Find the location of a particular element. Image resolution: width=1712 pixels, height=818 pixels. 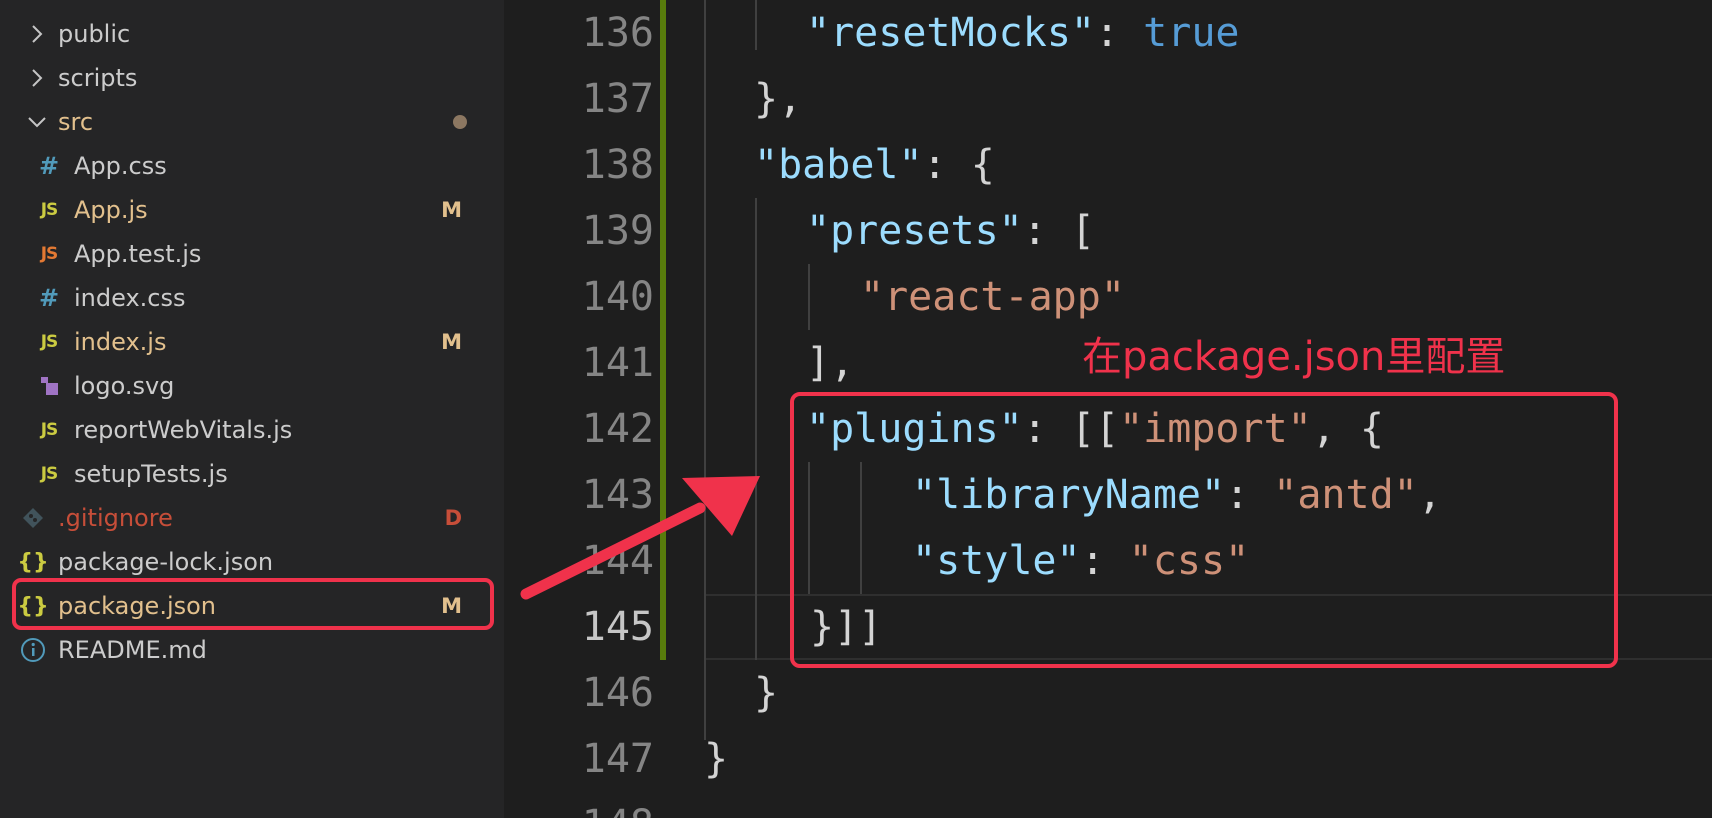

code-line-141: ], is located at coordinates (830, 363).